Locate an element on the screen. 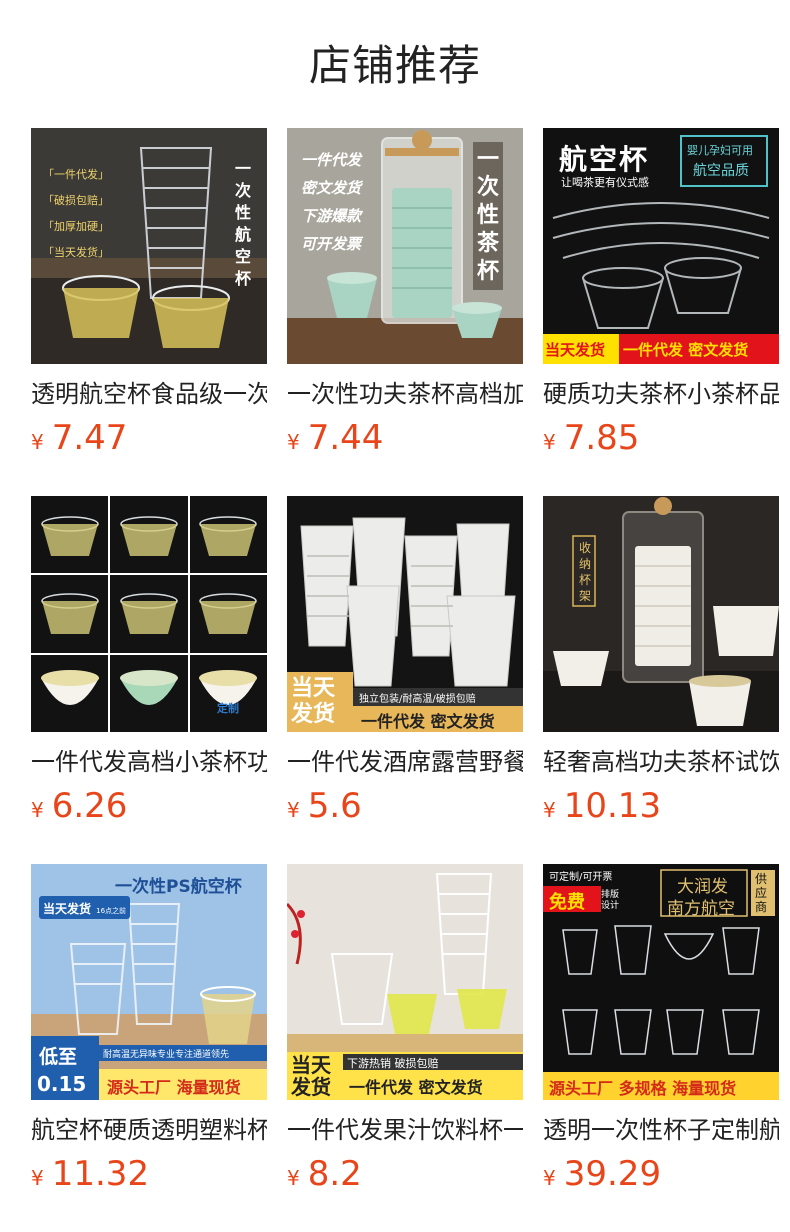  price-value: 7.44 is located at coordinates (345, 438).